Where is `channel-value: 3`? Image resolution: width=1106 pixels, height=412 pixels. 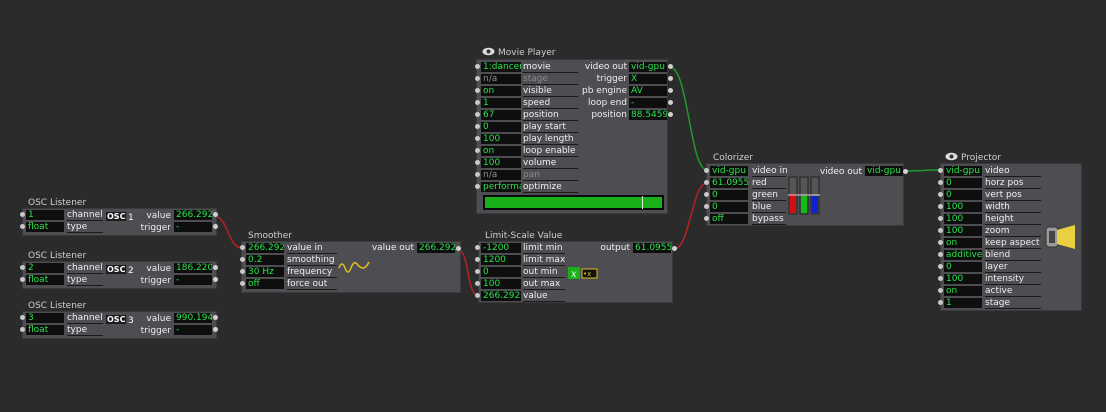
channel-value: 3 is located at coordinates (45, 318).